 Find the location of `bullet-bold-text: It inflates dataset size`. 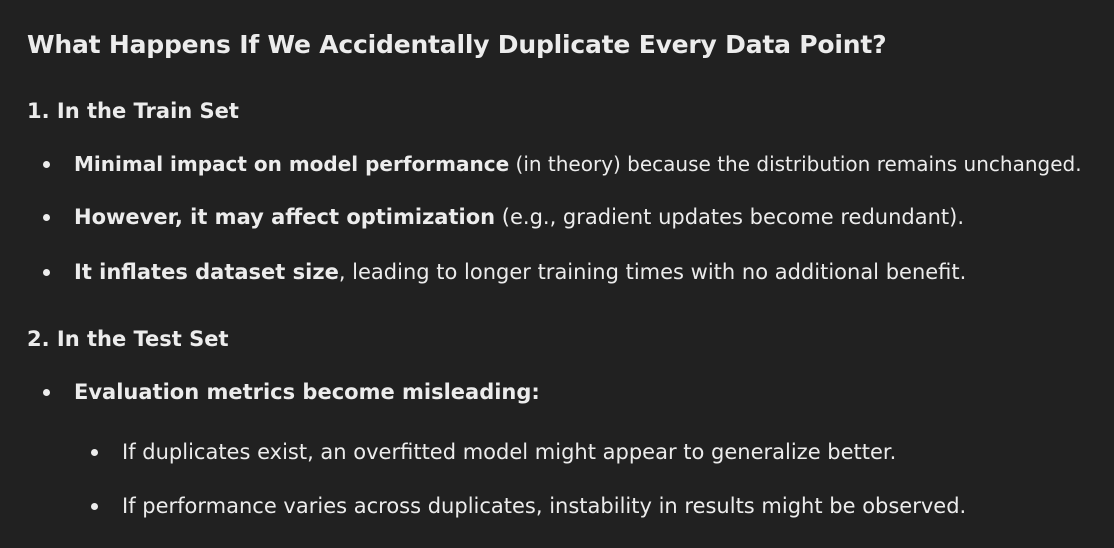

bullet-bold-text: It inflates dataset size is located at coordinates (206, 272).